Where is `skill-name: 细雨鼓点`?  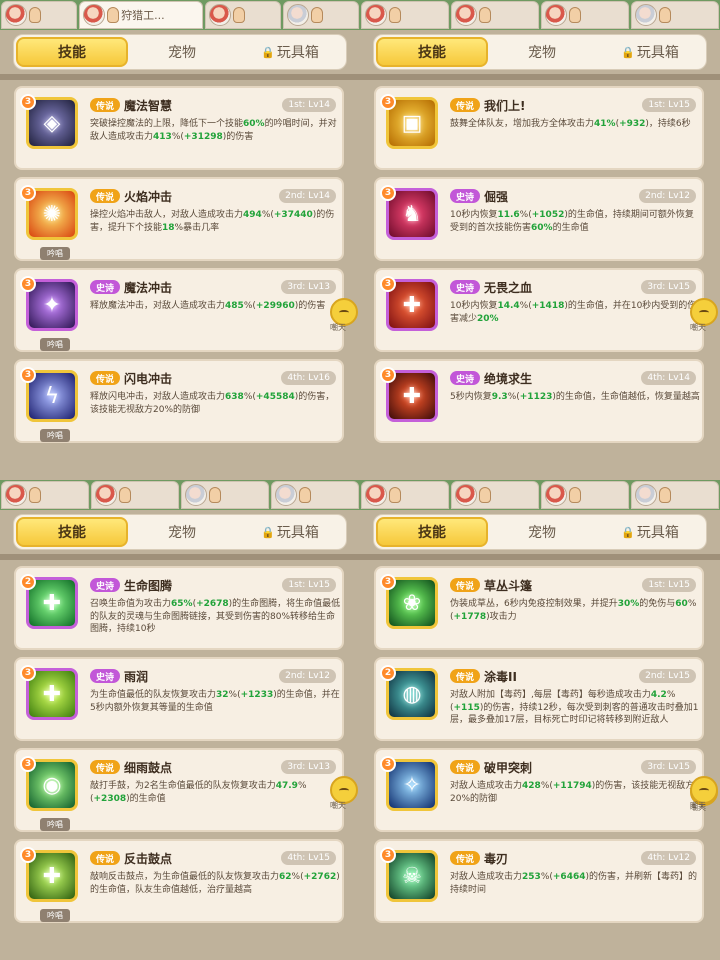 skill-name: 细雨鼓点 is located at coordinates (148, 768).